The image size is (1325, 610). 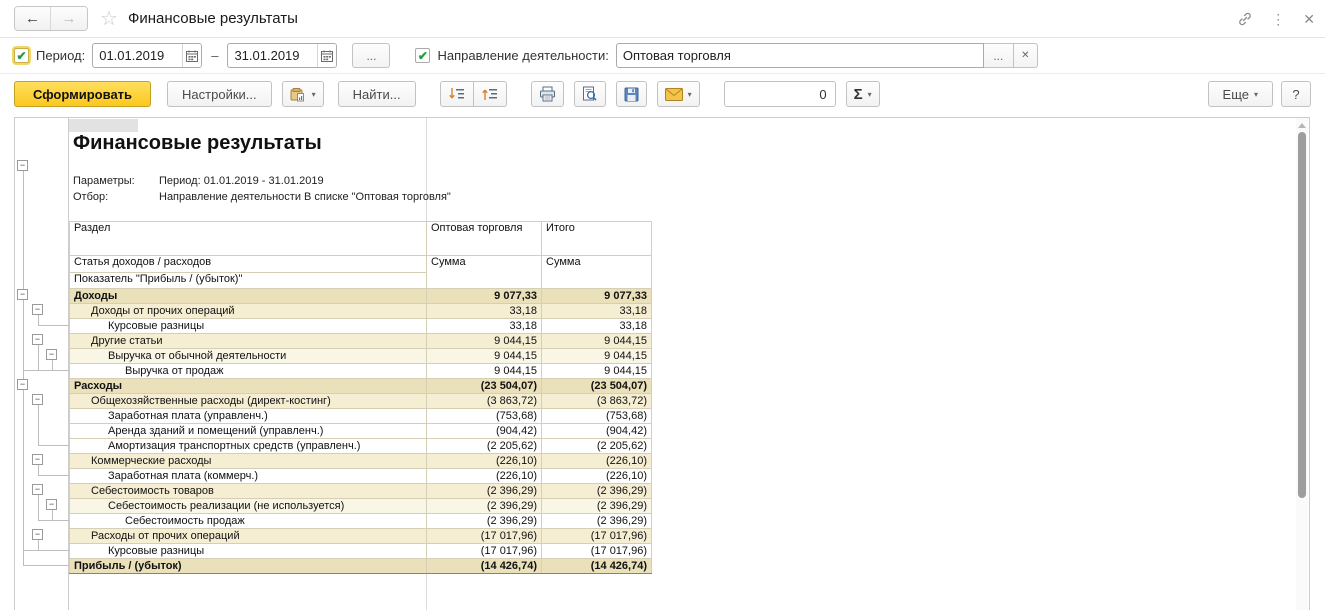 I want to click on row-label-cell: Прибыль / (убыток), so click(x=248, y=566).